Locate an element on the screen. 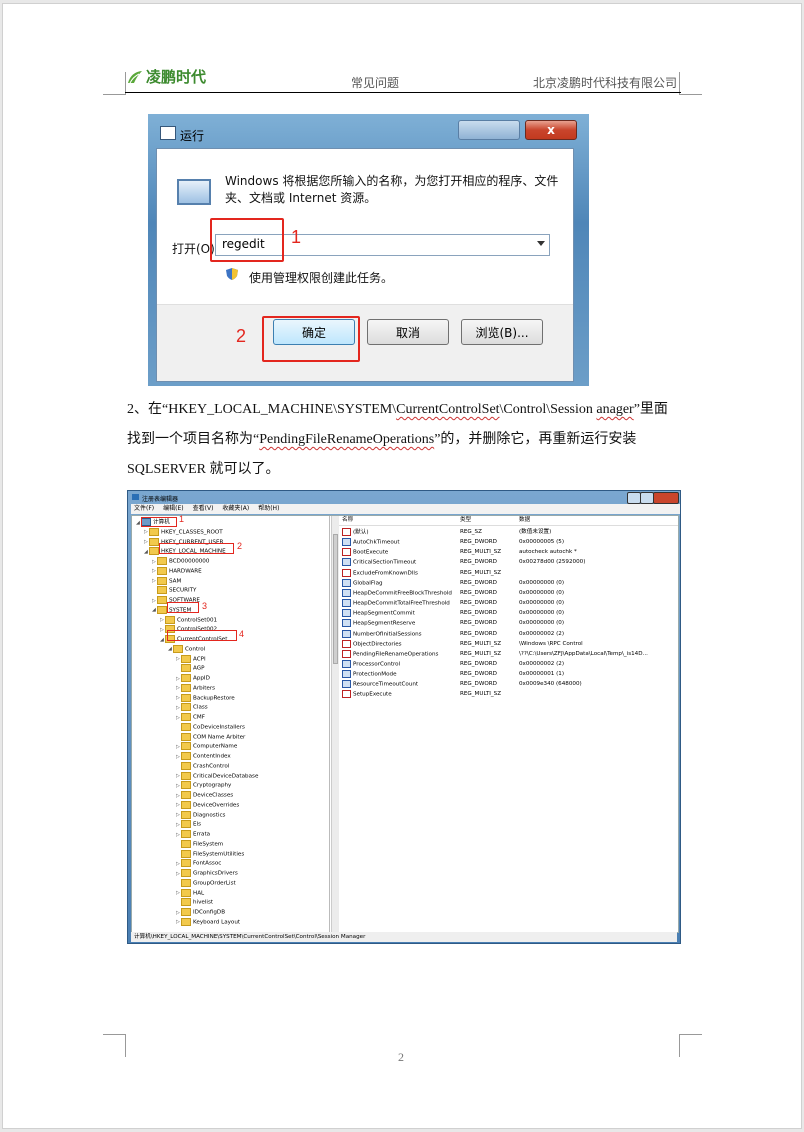  tree-node-label: GraphicsDrivers is located at coordinates (215, 873).